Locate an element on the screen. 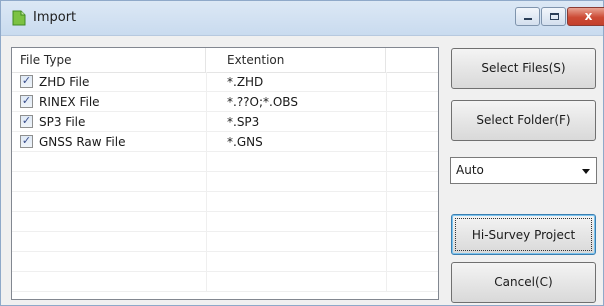 The width and height of the screenshot is (604, 306). extension-cell: *.SP3 is located at coordinates (243, 122).